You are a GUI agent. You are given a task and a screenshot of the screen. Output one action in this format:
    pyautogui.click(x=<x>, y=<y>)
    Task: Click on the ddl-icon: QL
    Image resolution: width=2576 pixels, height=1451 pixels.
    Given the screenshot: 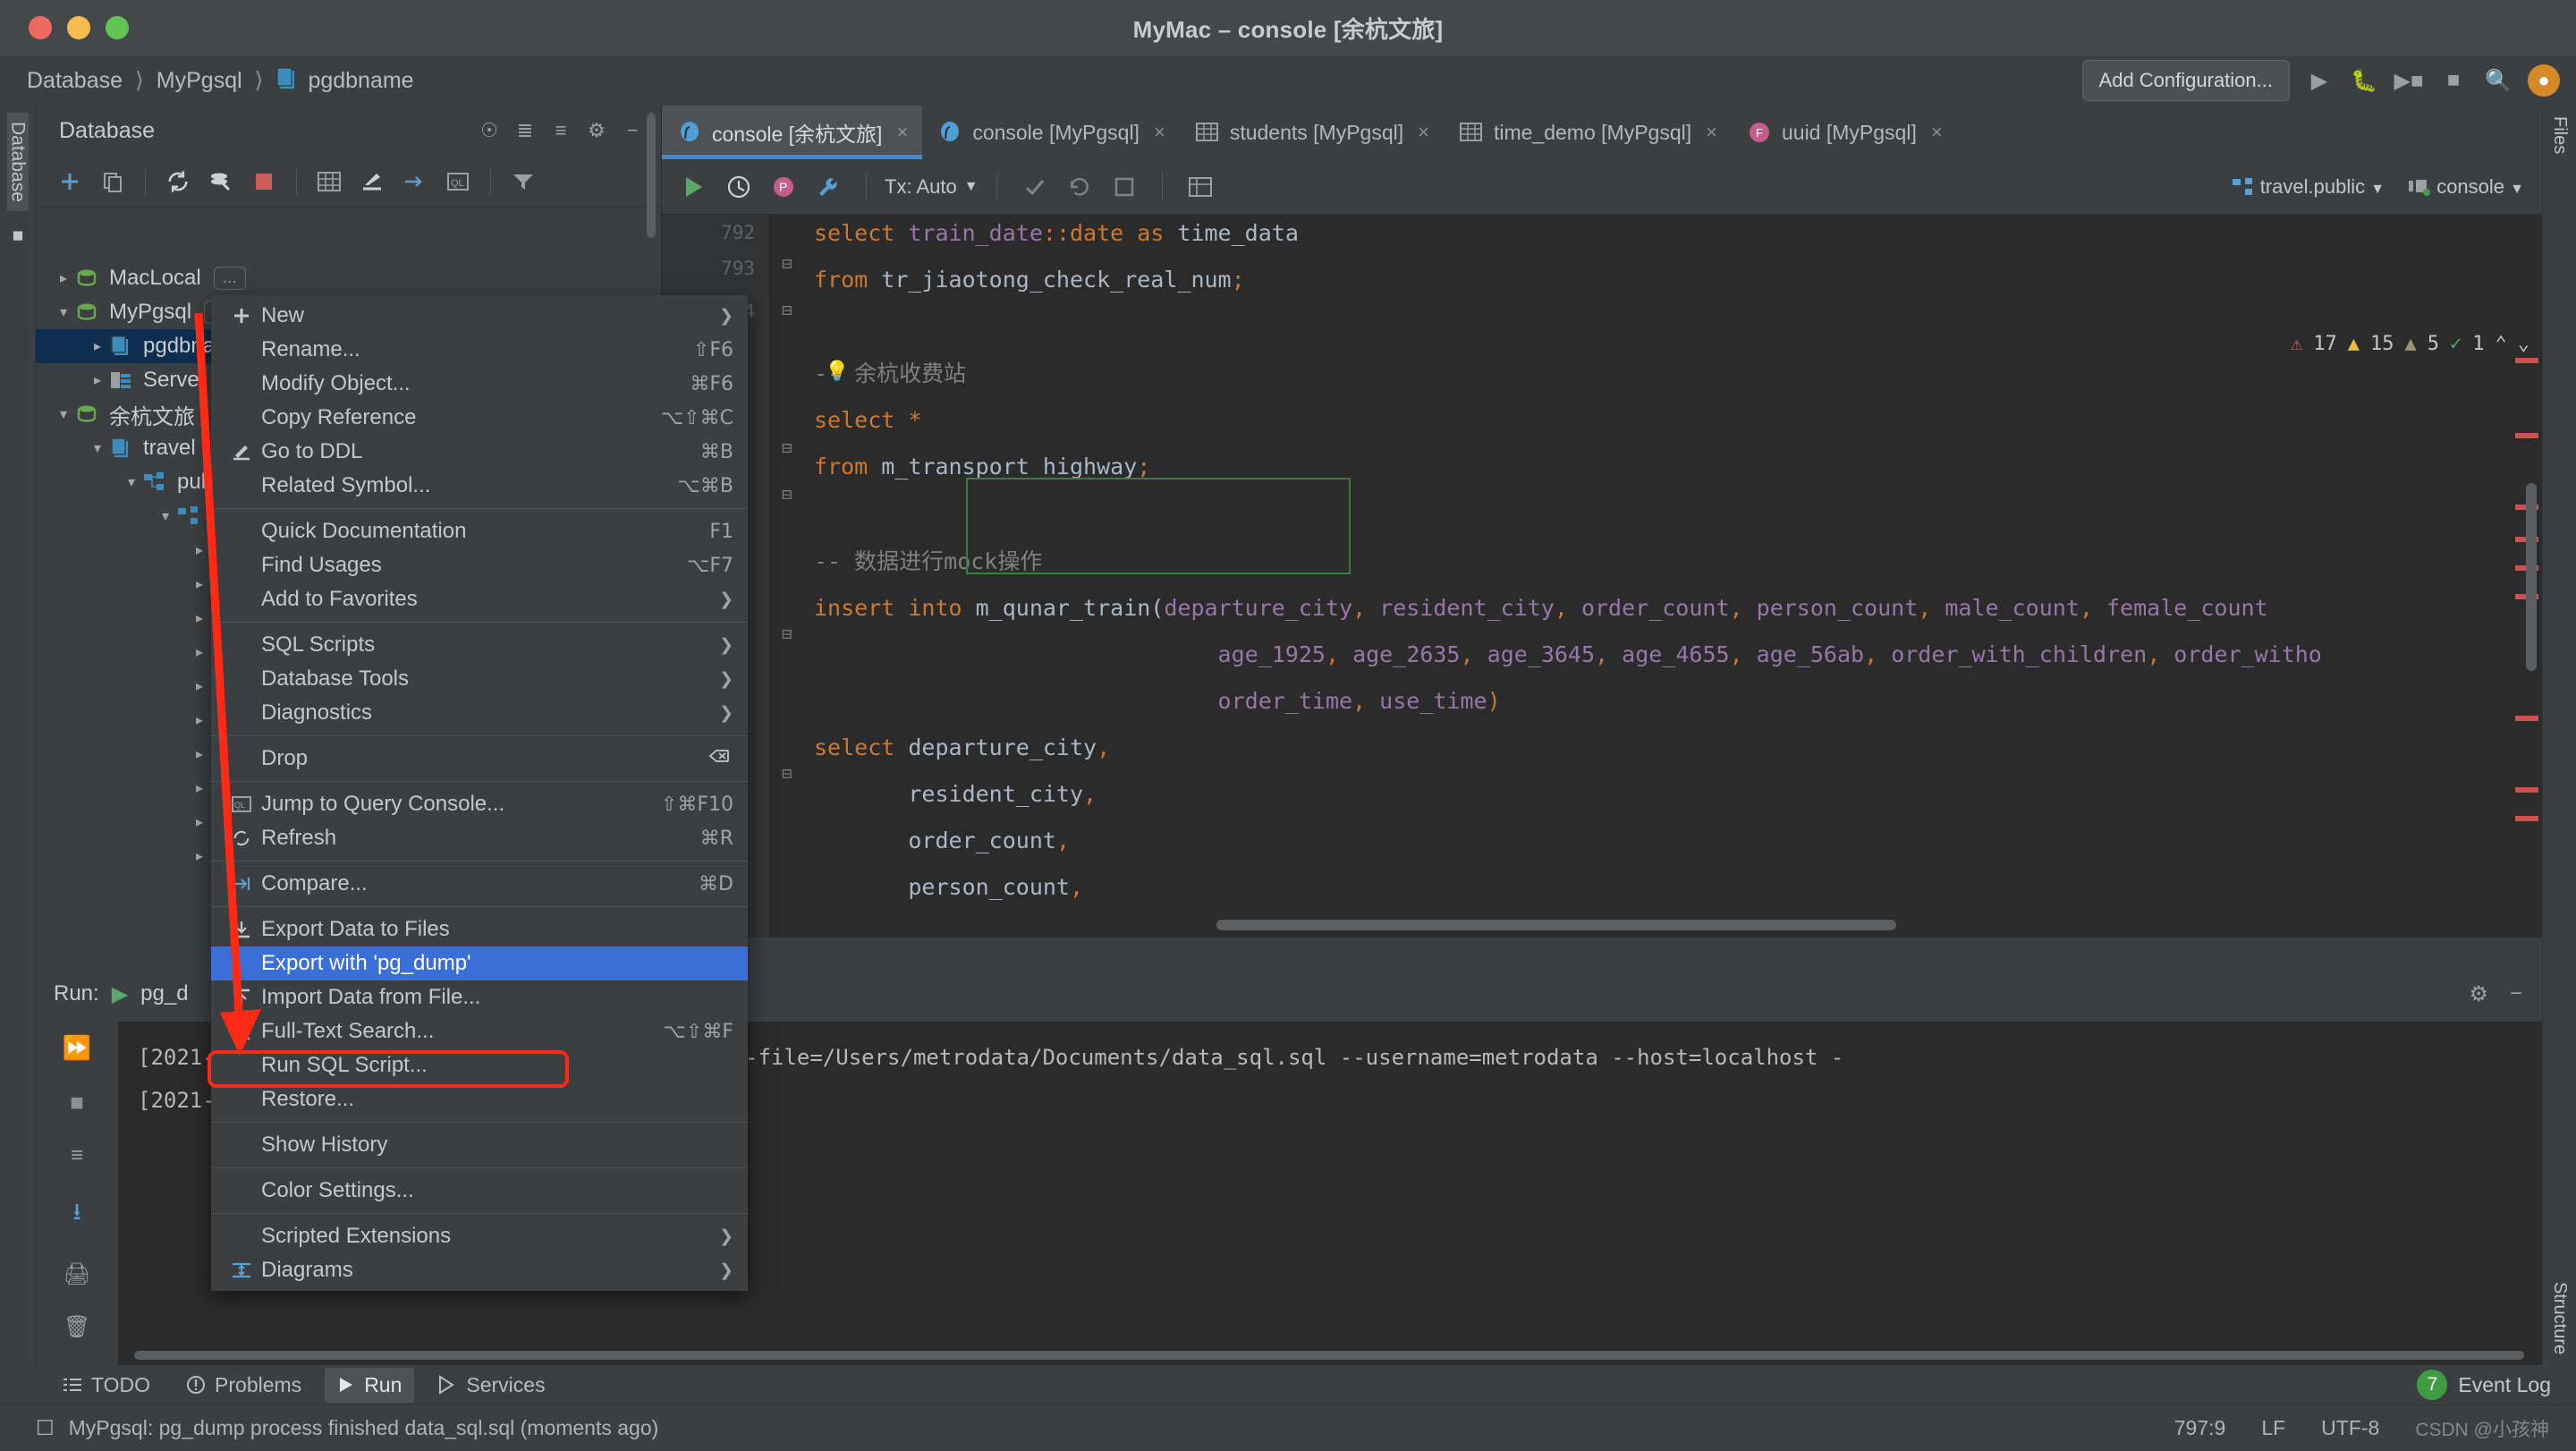 What is the action you would take?
    pyautogui.click(x=458, y=181)
    